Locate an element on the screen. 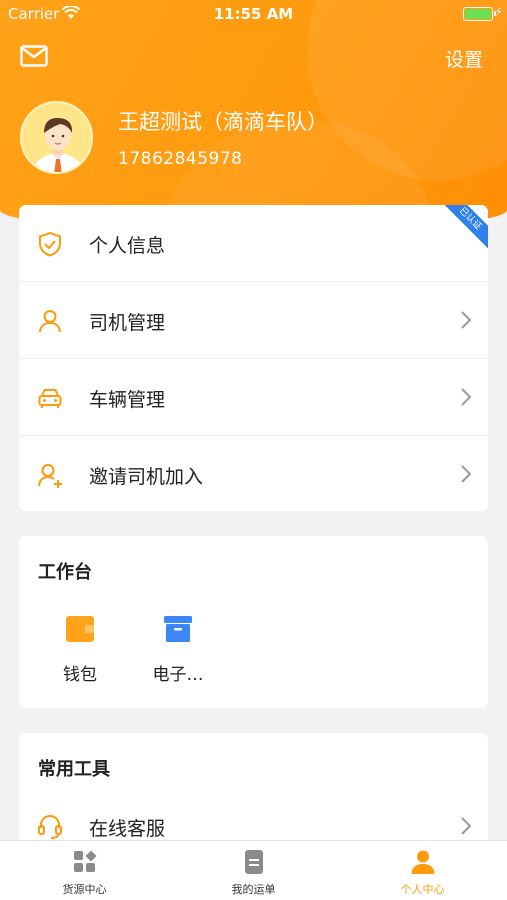 This screenshot has height=900, width=507. settings-button: 设置 is located at coordinates (464, 58).